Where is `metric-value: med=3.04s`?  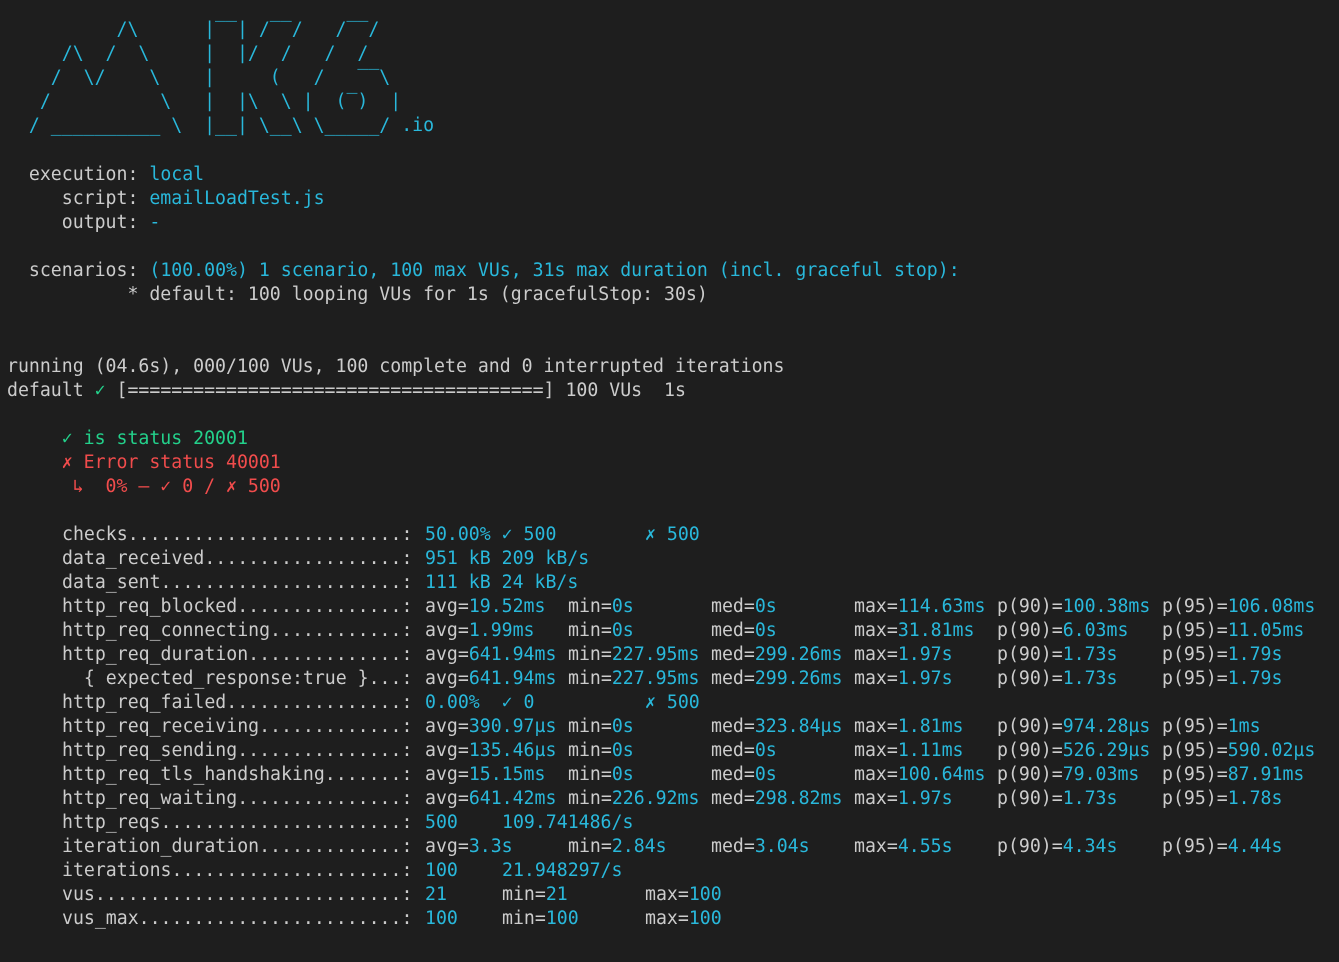 metric-value: med=3.04s is located at coordinates (760, 846).